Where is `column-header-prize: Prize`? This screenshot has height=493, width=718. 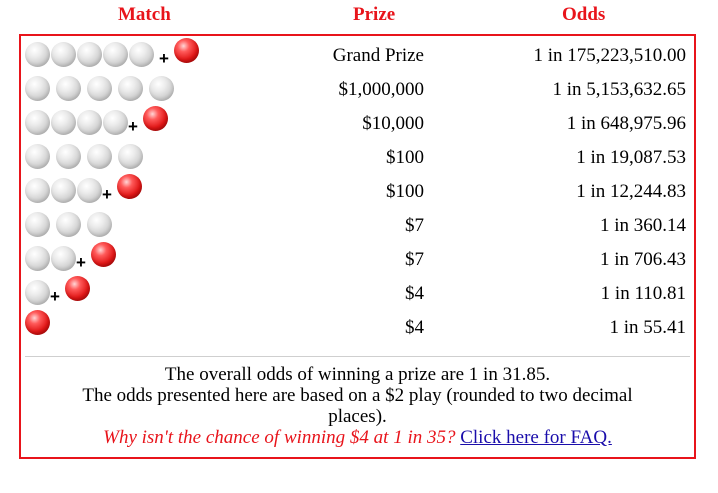
column-header-prize: Prize is located at coordinates (374, 14).